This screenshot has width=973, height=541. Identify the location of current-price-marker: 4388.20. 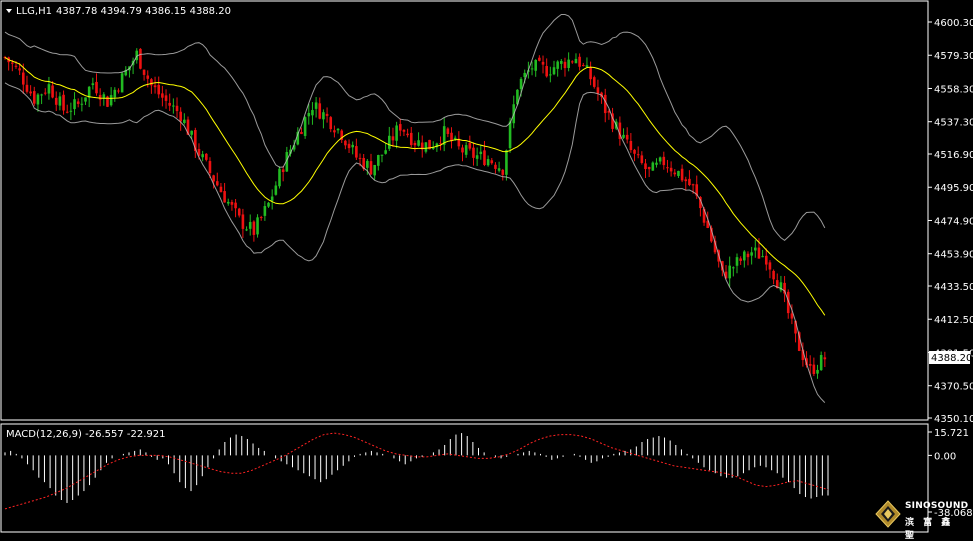
(950, 357).